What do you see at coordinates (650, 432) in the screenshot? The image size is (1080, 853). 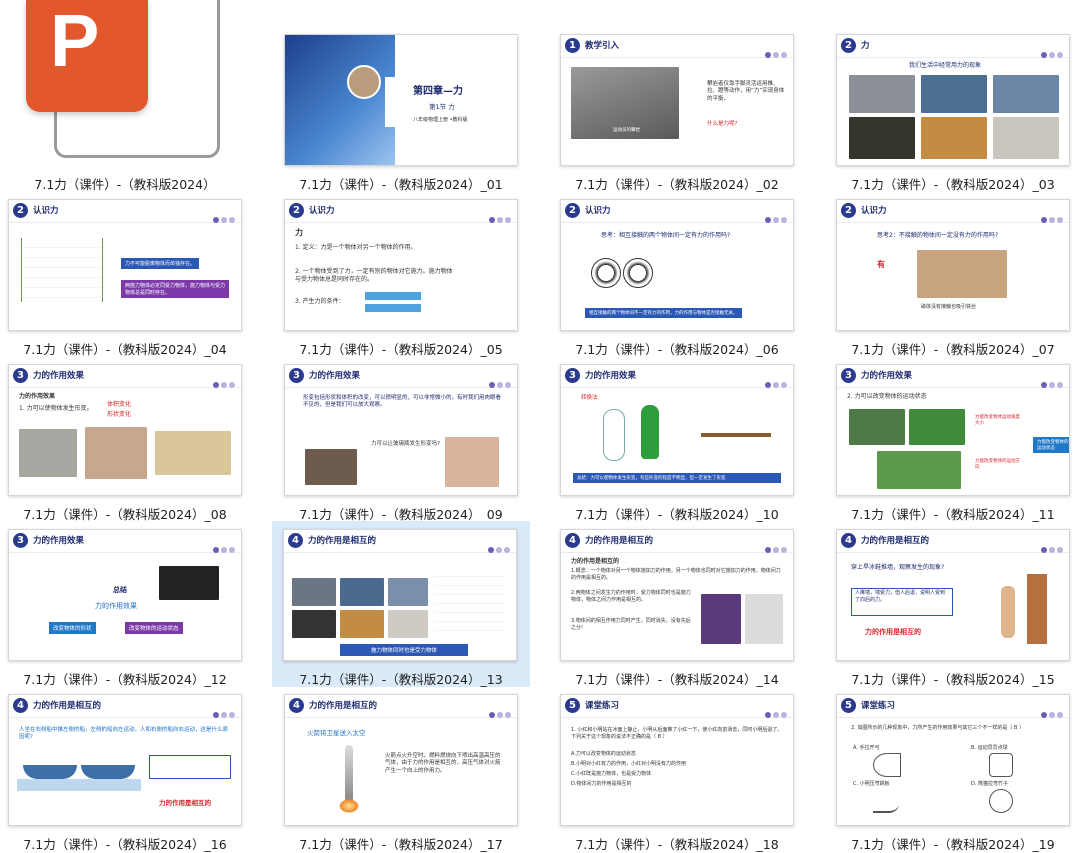 I see `green-bottle-graphic` at bounding box center [650, 432].